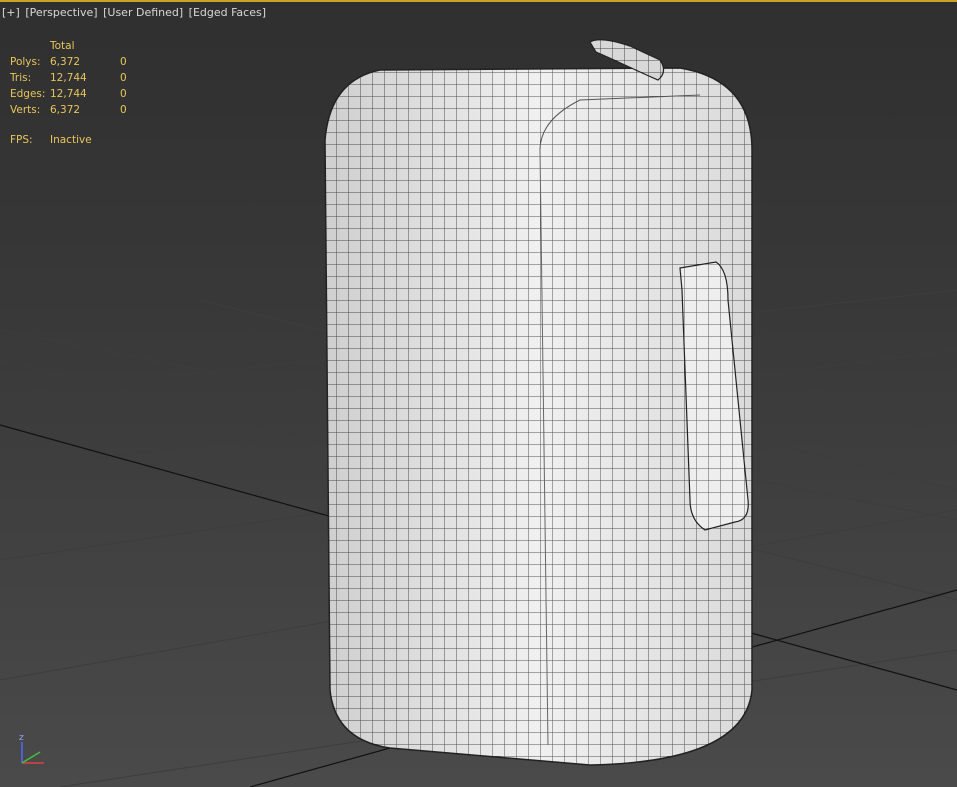 The image size is (957, 787). I want to click on viewport-menu-view: [Perspective], so click(61, 12).